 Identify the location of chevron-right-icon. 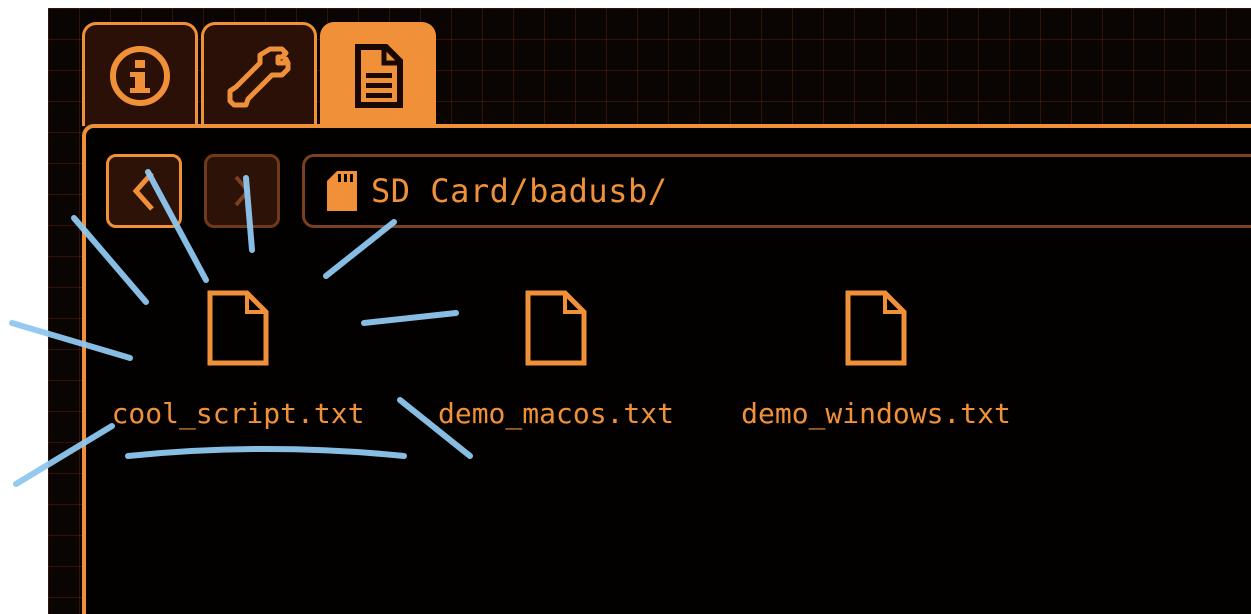
(242, 191).